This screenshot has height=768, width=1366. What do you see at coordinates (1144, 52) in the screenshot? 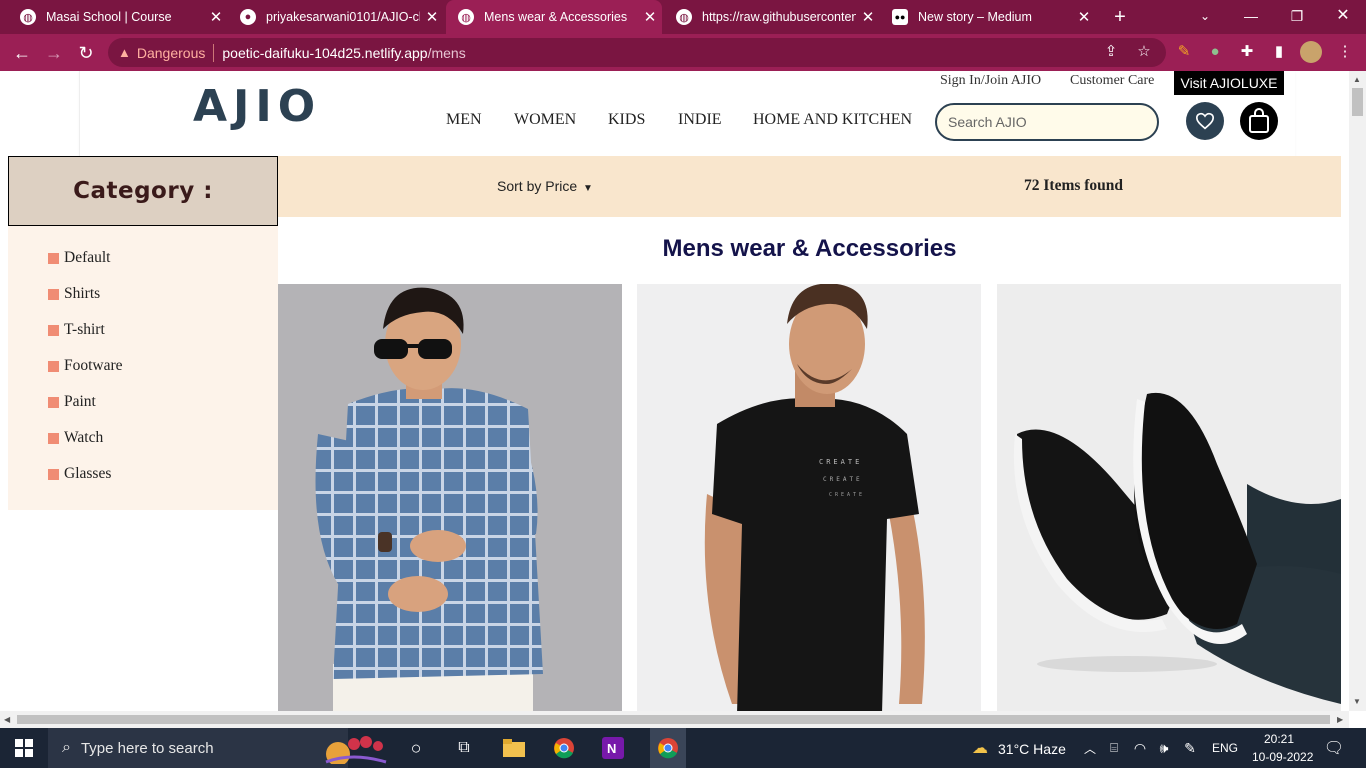
I see `bookmark-star-icon: ☆` at bounding box center [1144, 52].